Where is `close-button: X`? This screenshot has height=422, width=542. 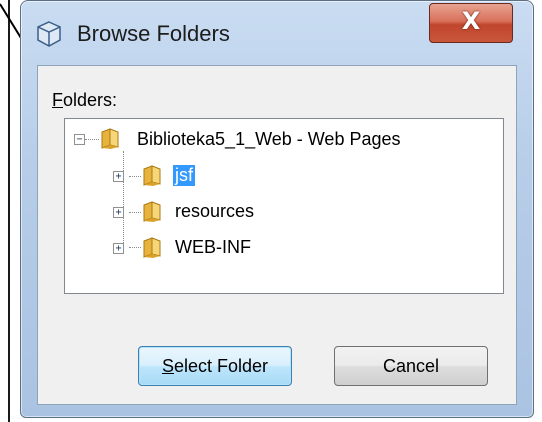
close-button: X is located at coordinates (471, 23).